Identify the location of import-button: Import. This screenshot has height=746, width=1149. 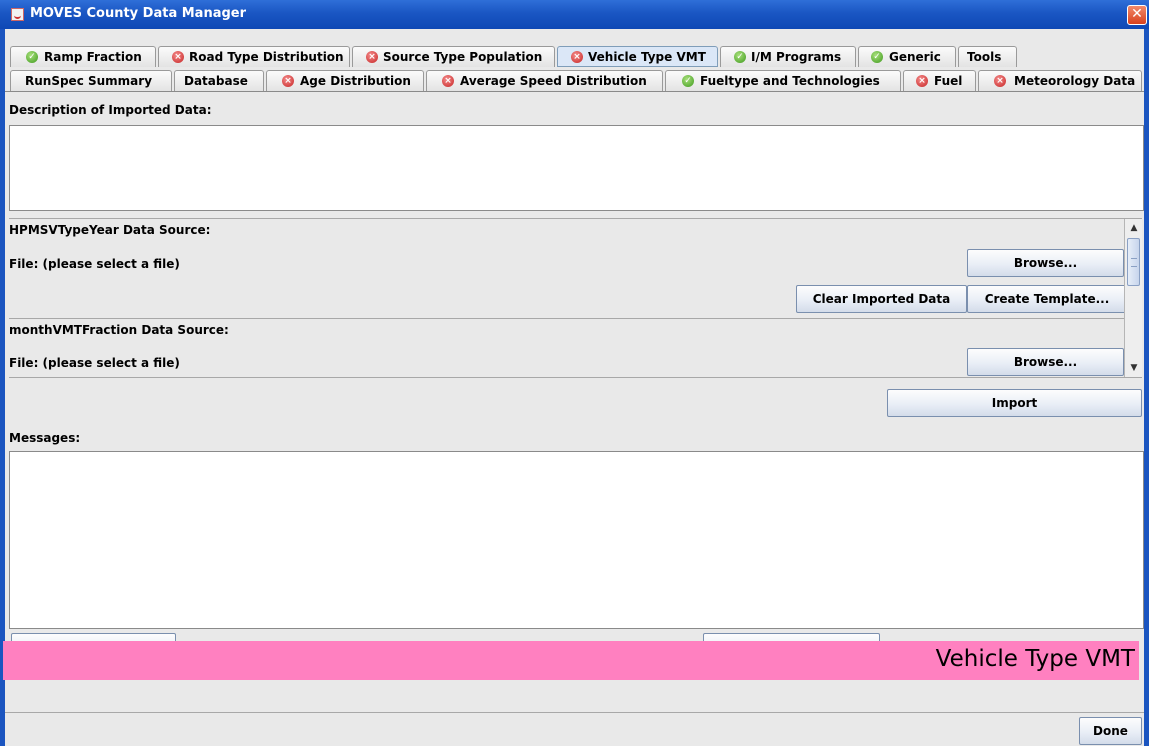
(1014, 403).